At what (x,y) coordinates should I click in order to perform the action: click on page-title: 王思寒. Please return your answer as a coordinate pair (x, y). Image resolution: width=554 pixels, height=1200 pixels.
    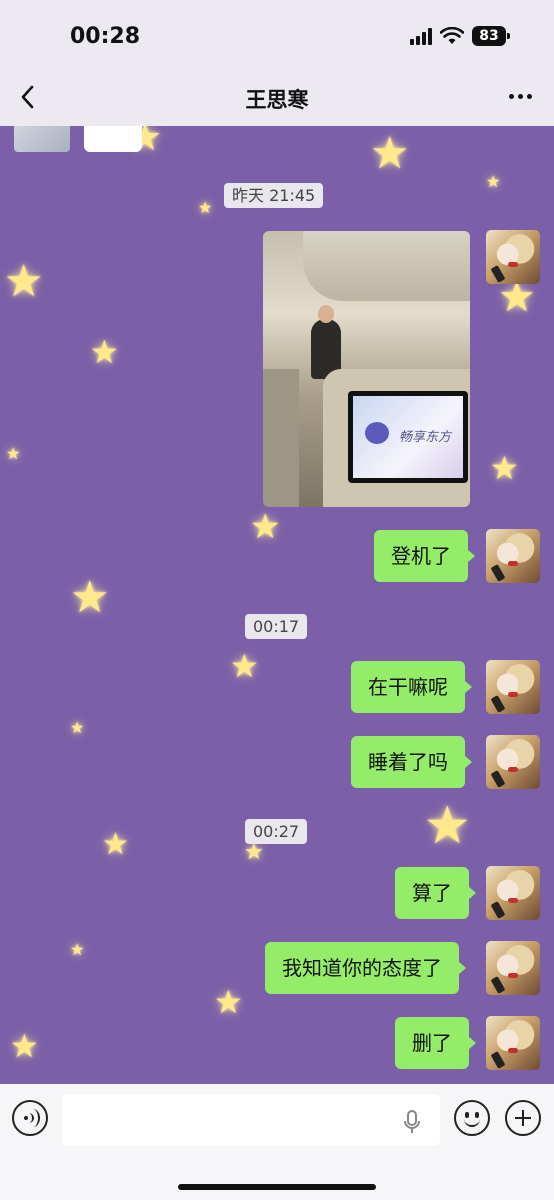
    Looking at the image, I should click on (277, 100).